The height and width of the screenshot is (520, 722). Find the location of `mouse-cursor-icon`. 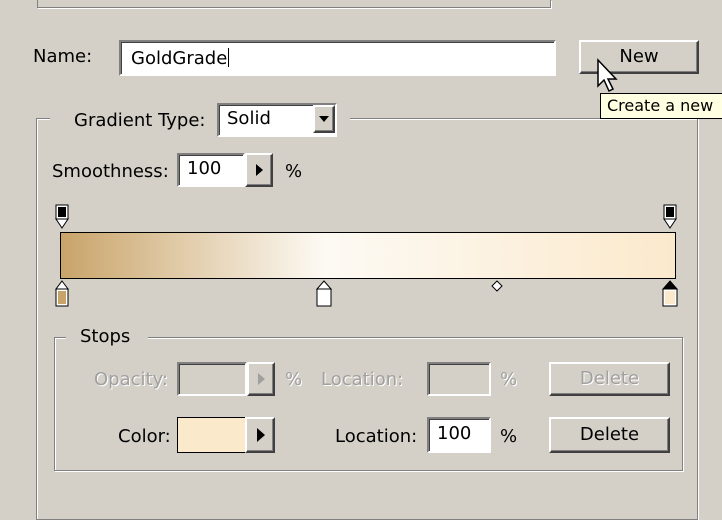

mouse-cursor-icon is located at coordinates (607, 75).